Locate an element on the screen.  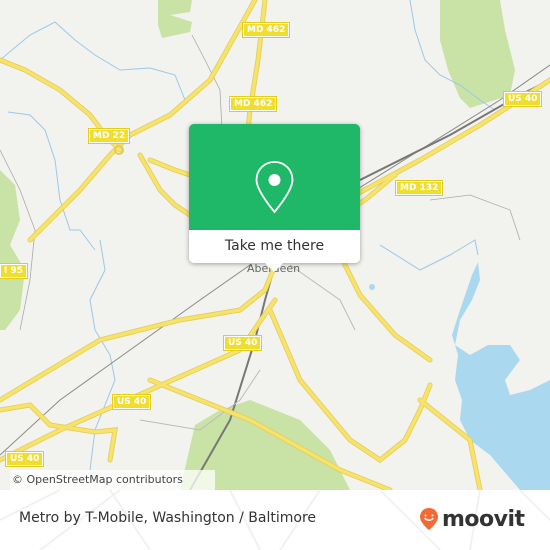
moovit-wordmark: moovit is located at coordinates (483, 519).